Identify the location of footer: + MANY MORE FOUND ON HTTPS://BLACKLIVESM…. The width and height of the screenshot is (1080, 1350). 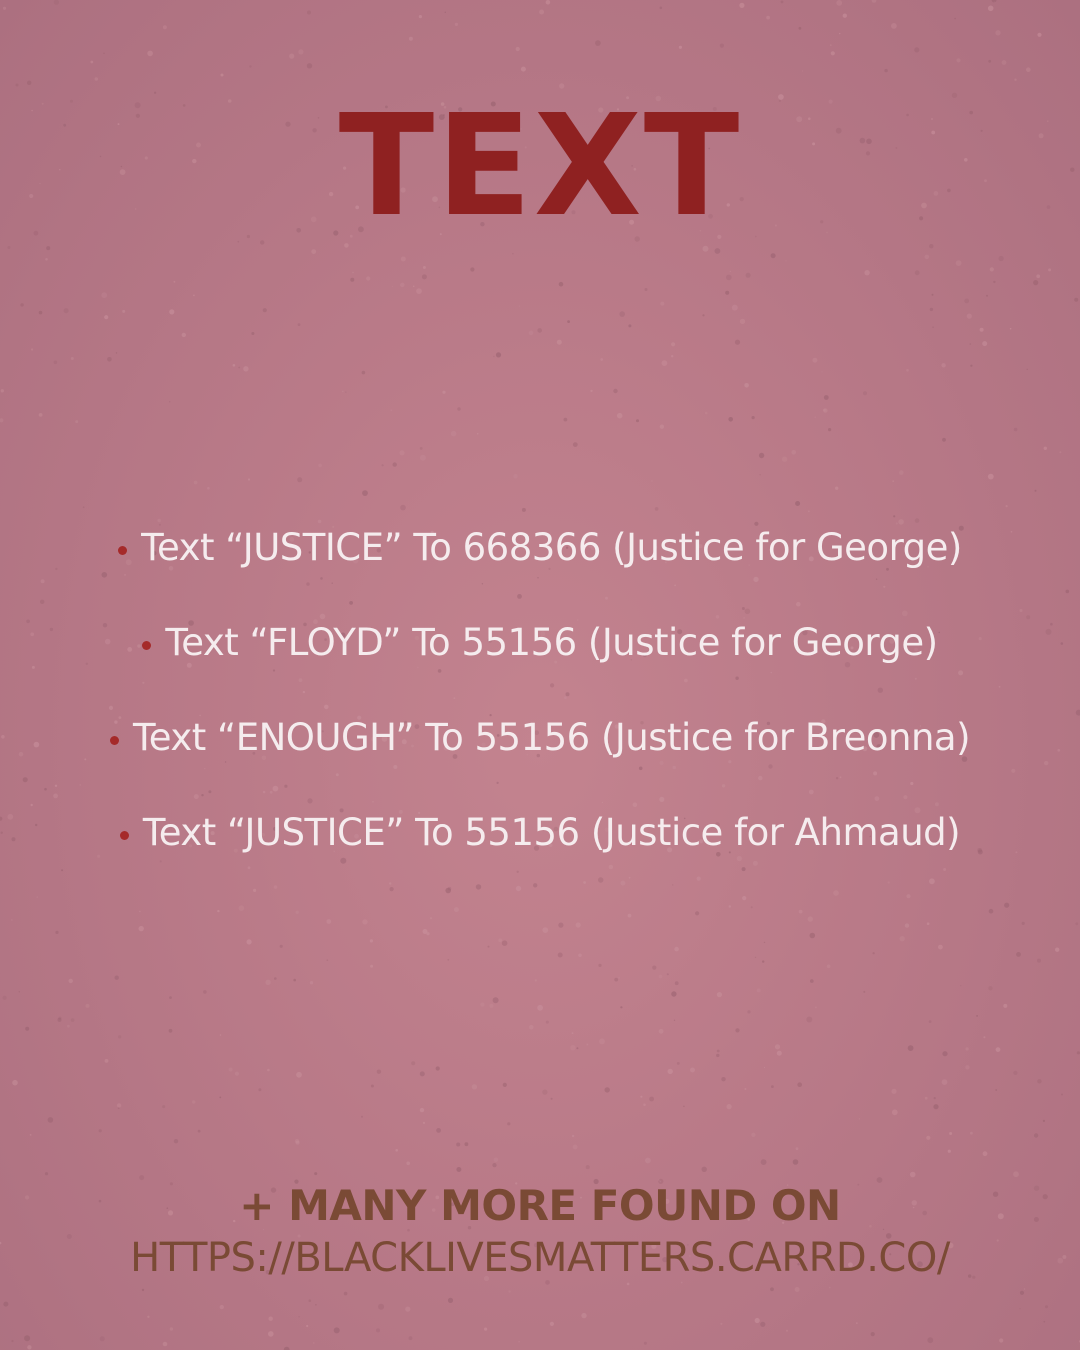
(540, 1232).